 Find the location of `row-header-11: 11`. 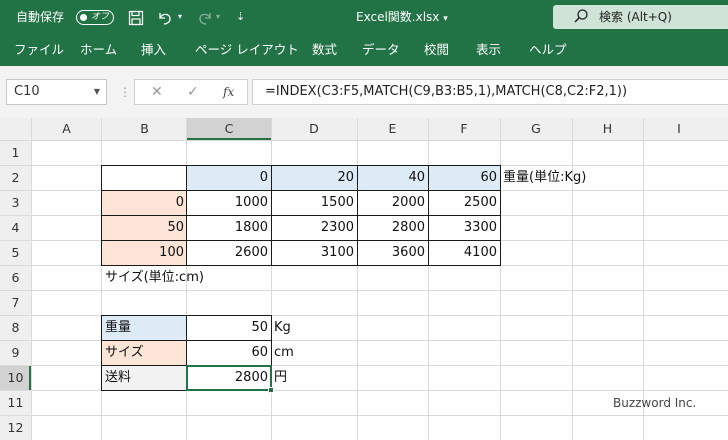

row-header-11: 11 is located at coordinates (15, 402).